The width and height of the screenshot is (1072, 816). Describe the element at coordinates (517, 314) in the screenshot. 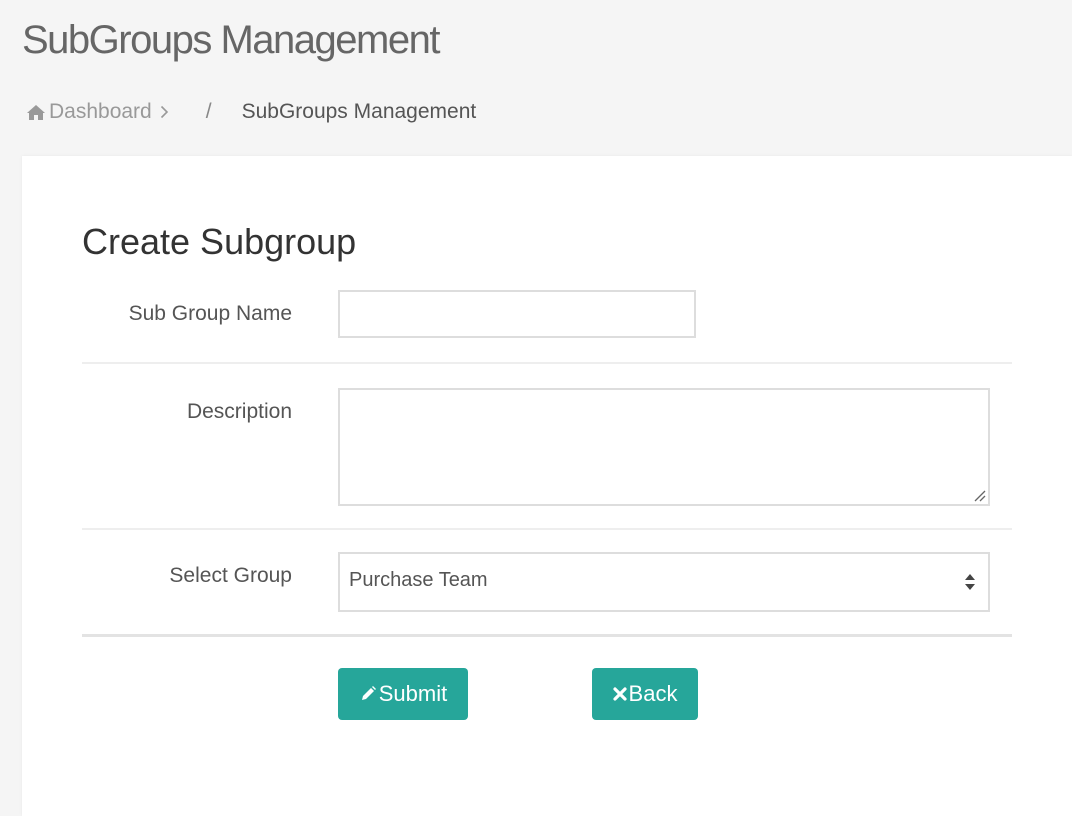

I see `sub-group-name-input` at that location.